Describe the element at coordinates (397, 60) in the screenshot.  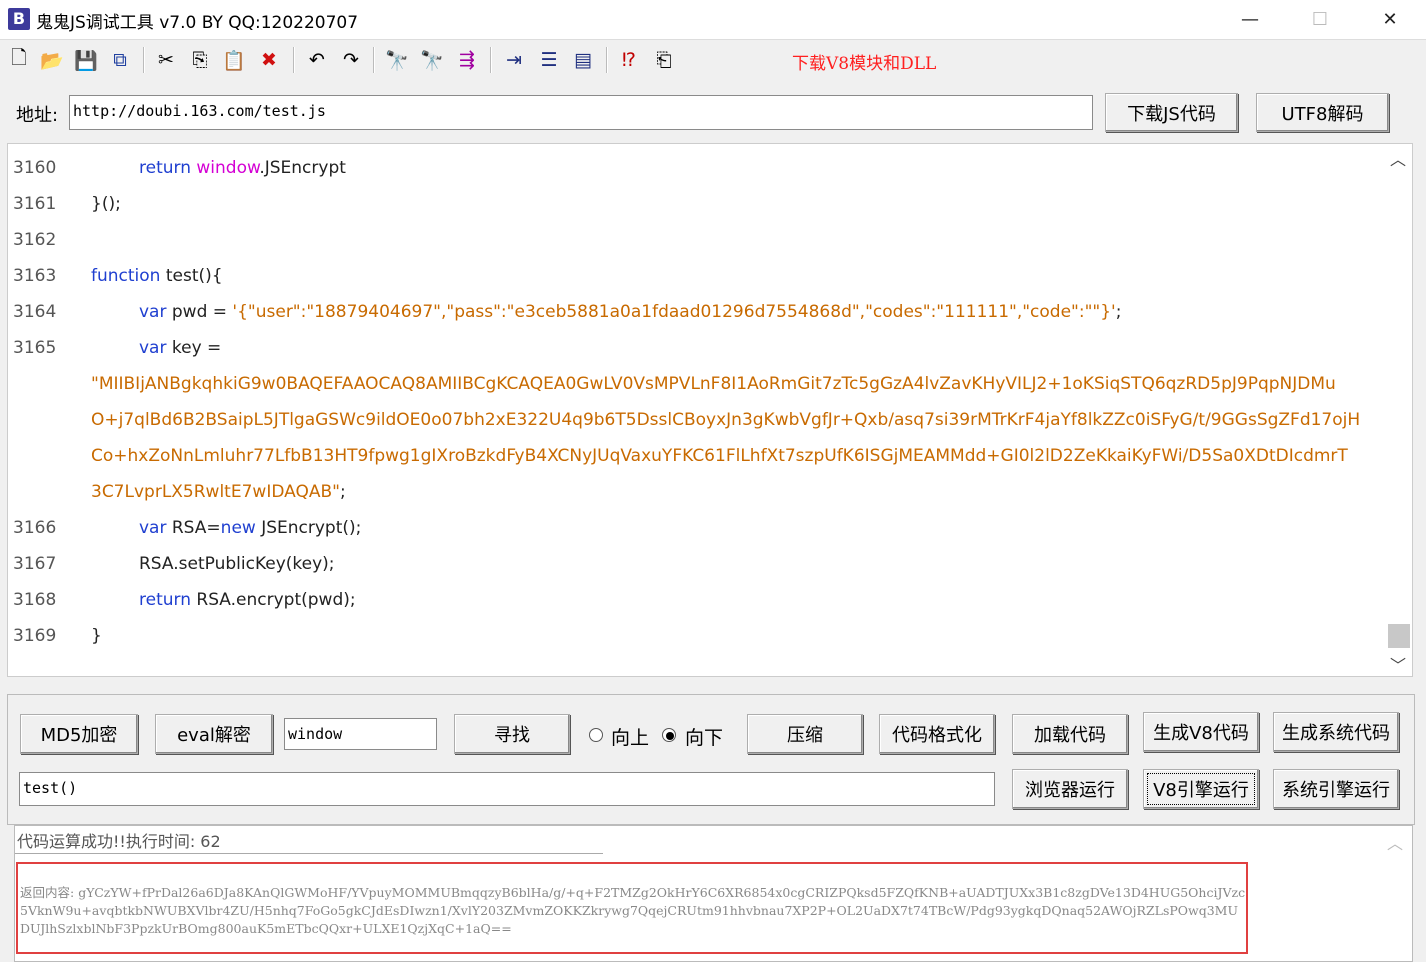
I see `find-icon: 🔭` at that location.